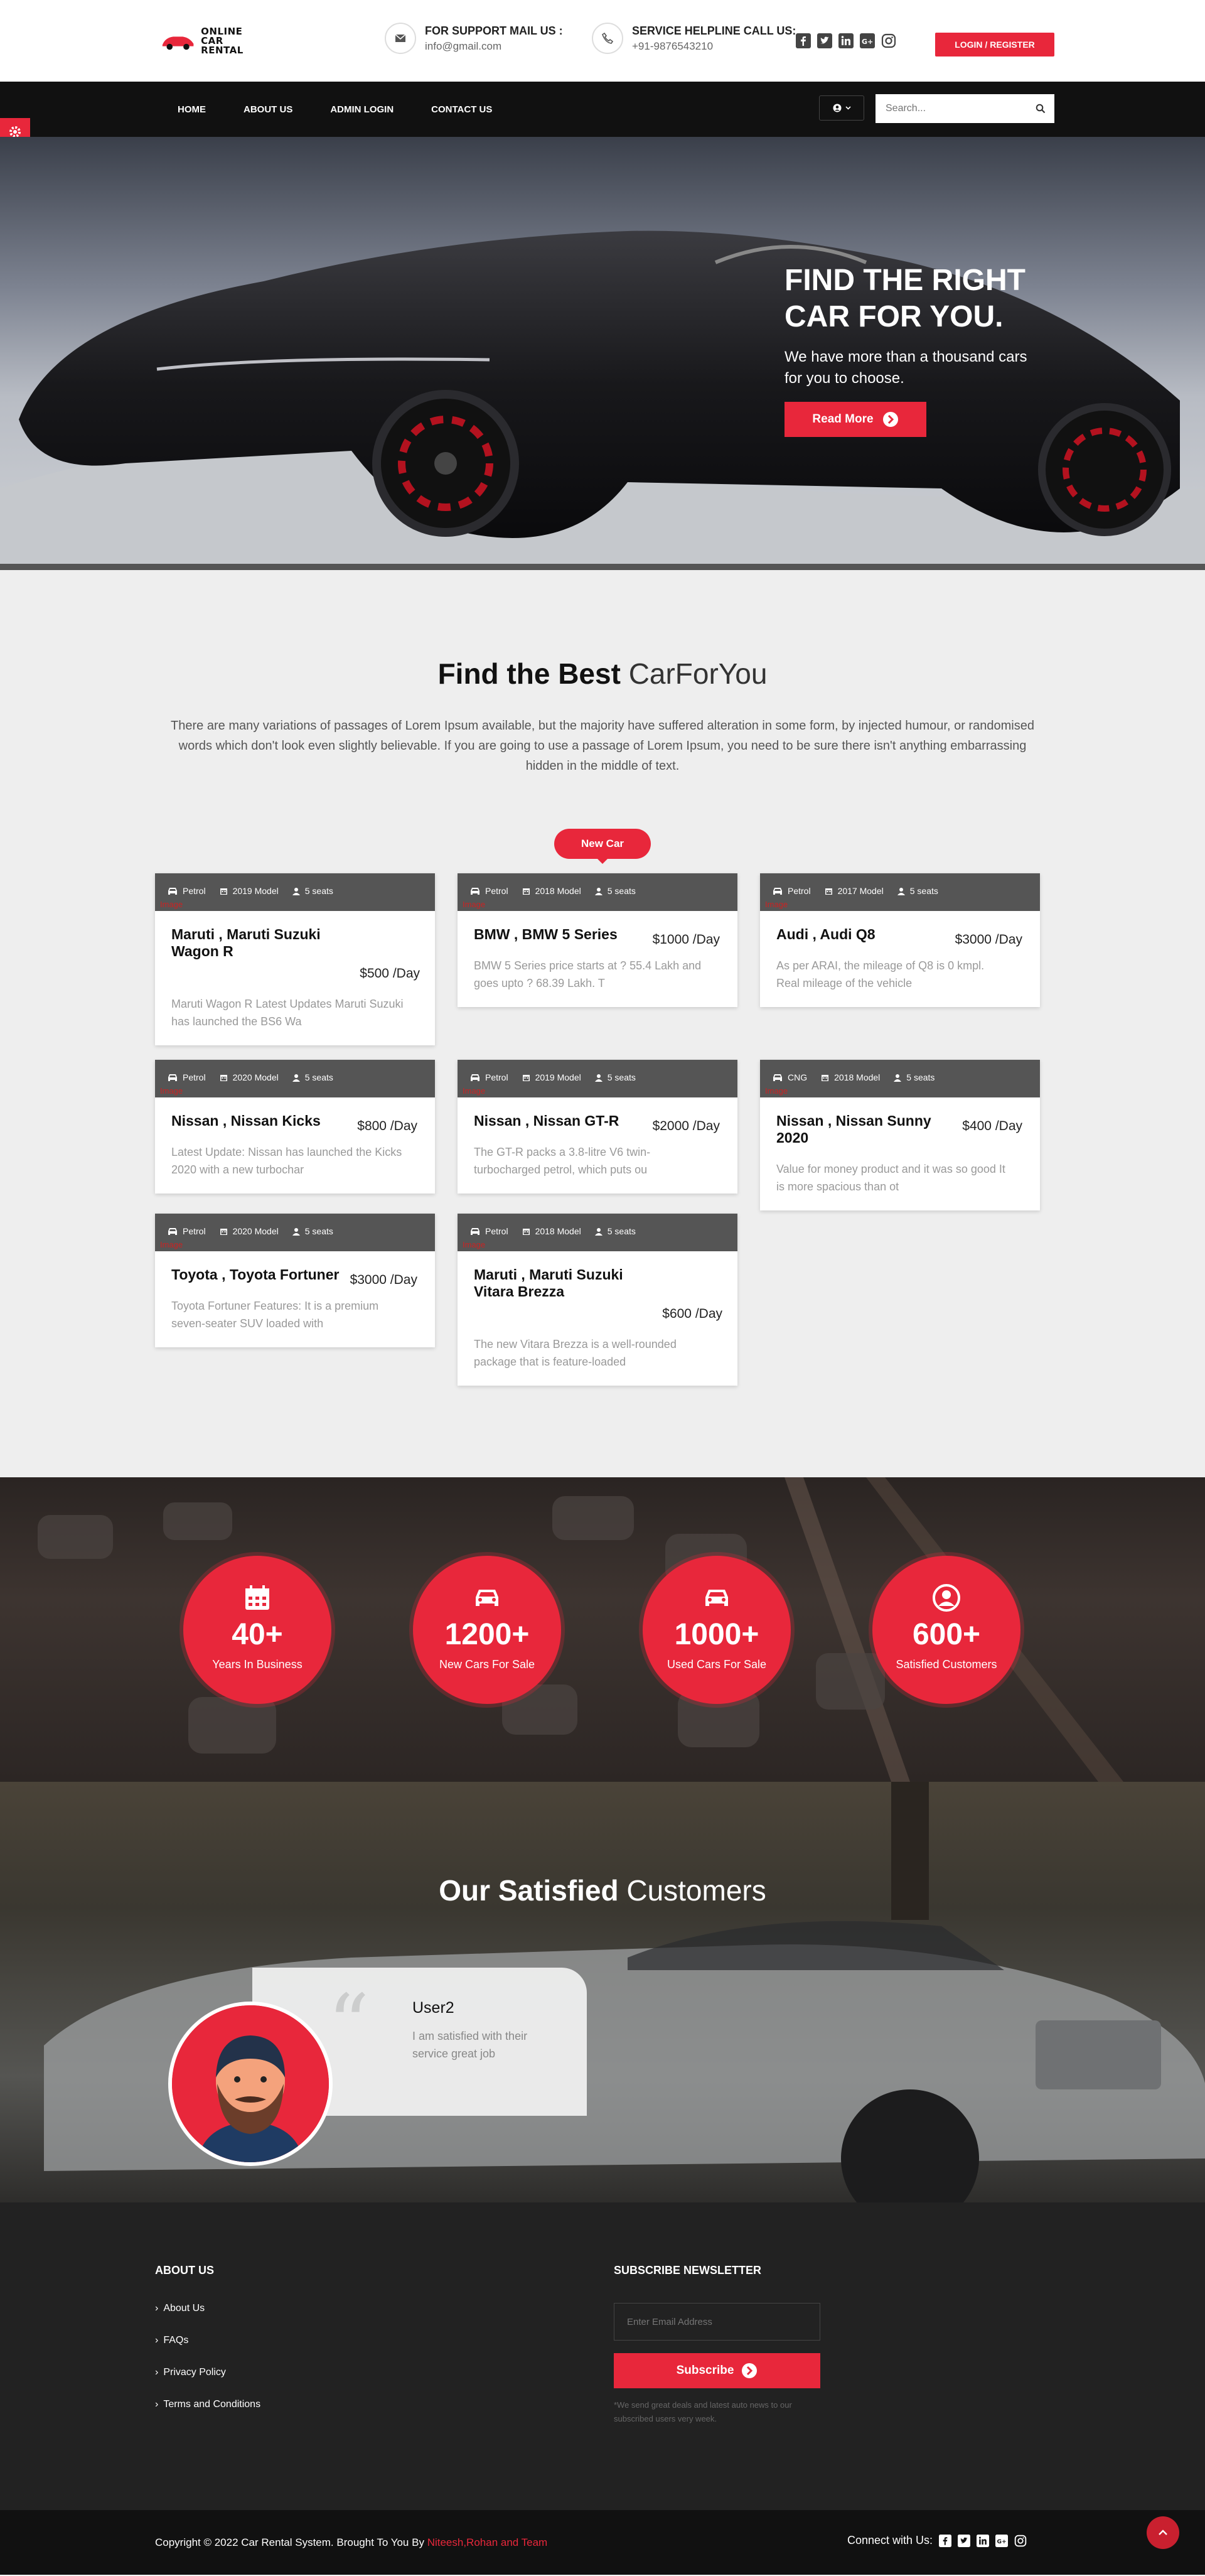 The height and width of the screenshot is (2576, 1205). What do you see at coordinates (946, 1635) in the screenshot?
I see `stat-number: 600+` at bounding box center [946, 1635].